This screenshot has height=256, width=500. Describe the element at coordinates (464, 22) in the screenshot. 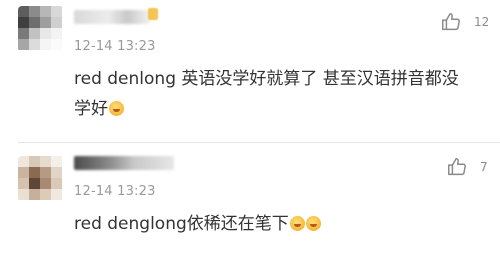

I see `like-button: 12` at that location.